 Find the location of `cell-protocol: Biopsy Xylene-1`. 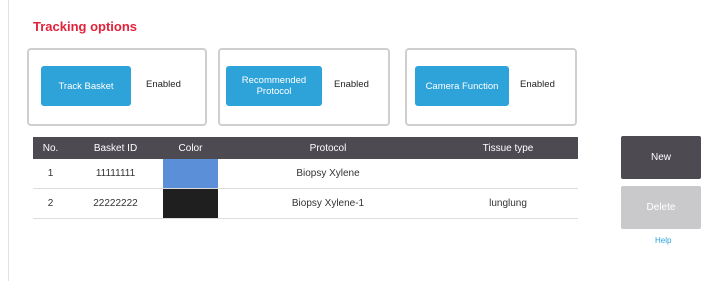

cell-protocol: Biopsy Xylene-1 is located at coordinates (328, 203).